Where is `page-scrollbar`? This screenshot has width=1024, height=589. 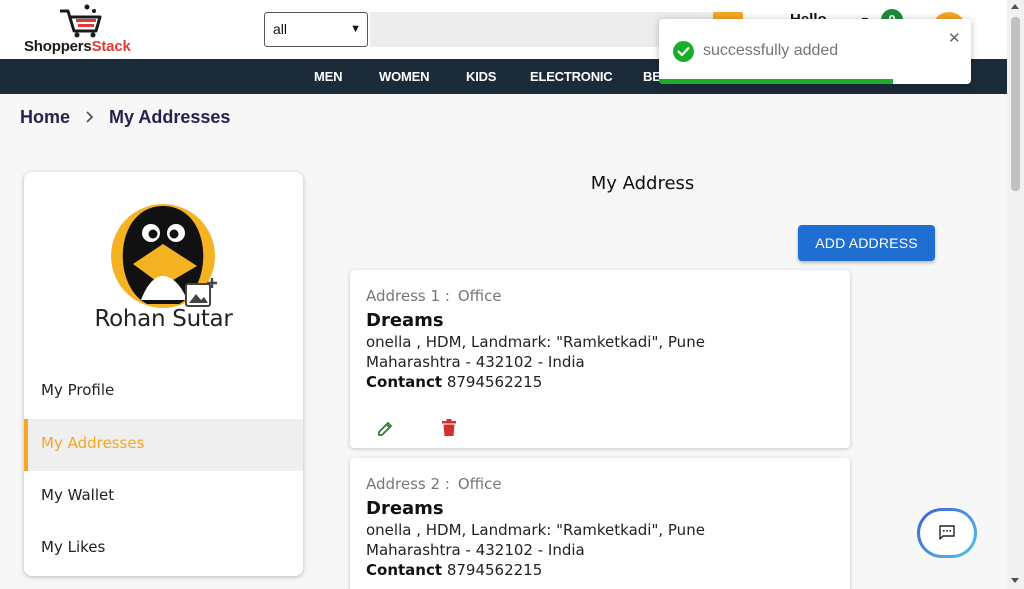 page-scrollbar is located at coordinates (1015, 294).